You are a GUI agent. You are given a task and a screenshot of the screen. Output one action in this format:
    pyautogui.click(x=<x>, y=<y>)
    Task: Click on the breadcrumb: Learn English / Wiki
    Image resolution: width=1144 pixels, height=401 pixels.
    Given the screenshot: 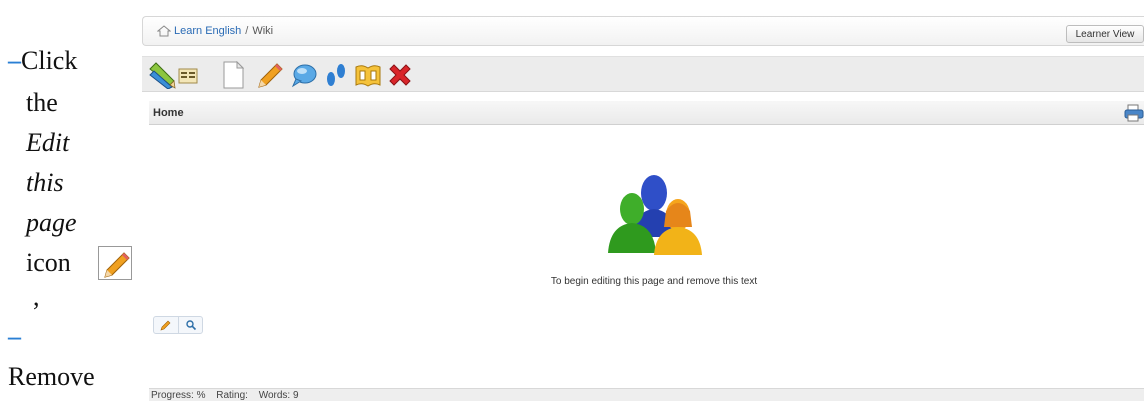 What is the action you would take?
    pyautogui.click(x=215, y=31)
    